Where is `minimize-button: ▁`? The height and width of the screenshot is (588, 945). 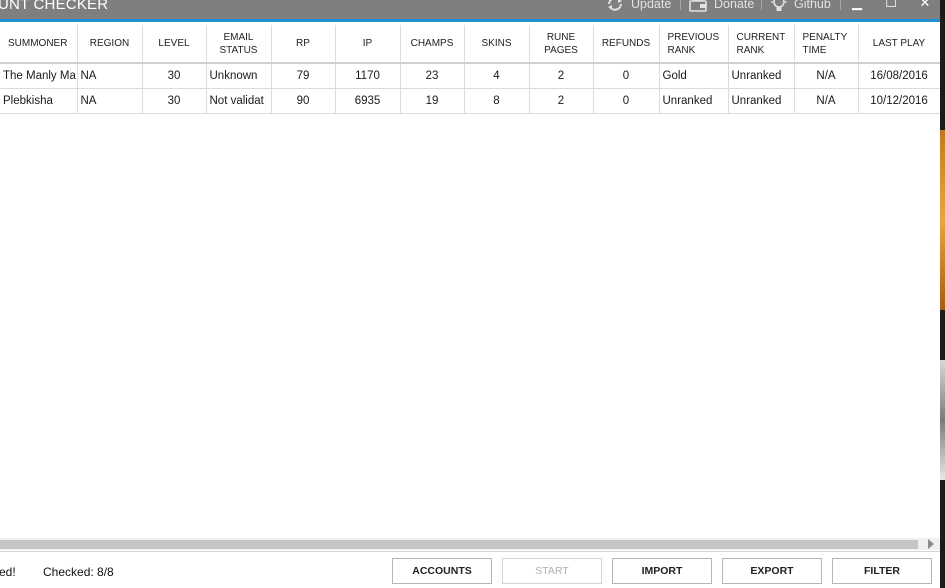 minimize-button: ▁ is located at coordinates (857, 5).